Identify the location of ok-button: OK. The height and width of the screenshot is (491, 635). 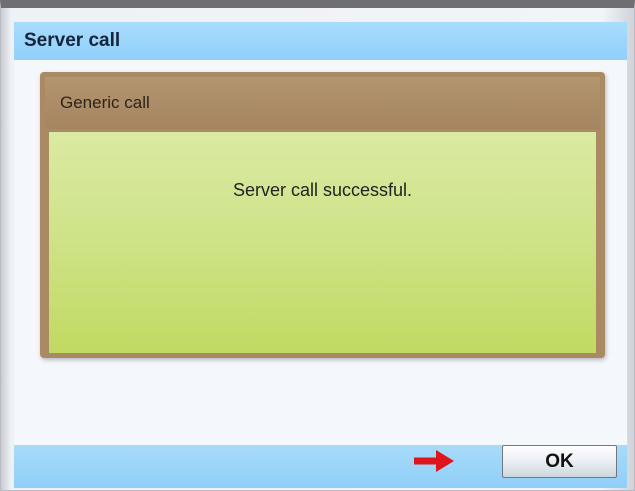
(559, 461).